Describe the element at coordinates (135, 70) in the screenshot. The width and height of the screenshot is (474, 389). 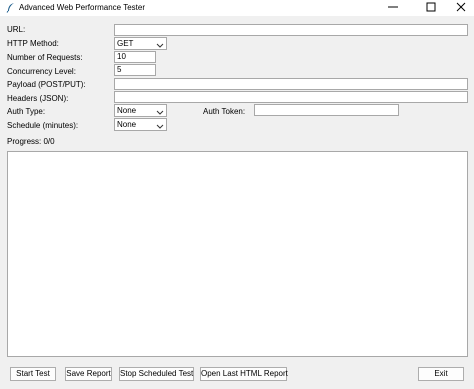
I see `concurrency-input: 5` at that location.